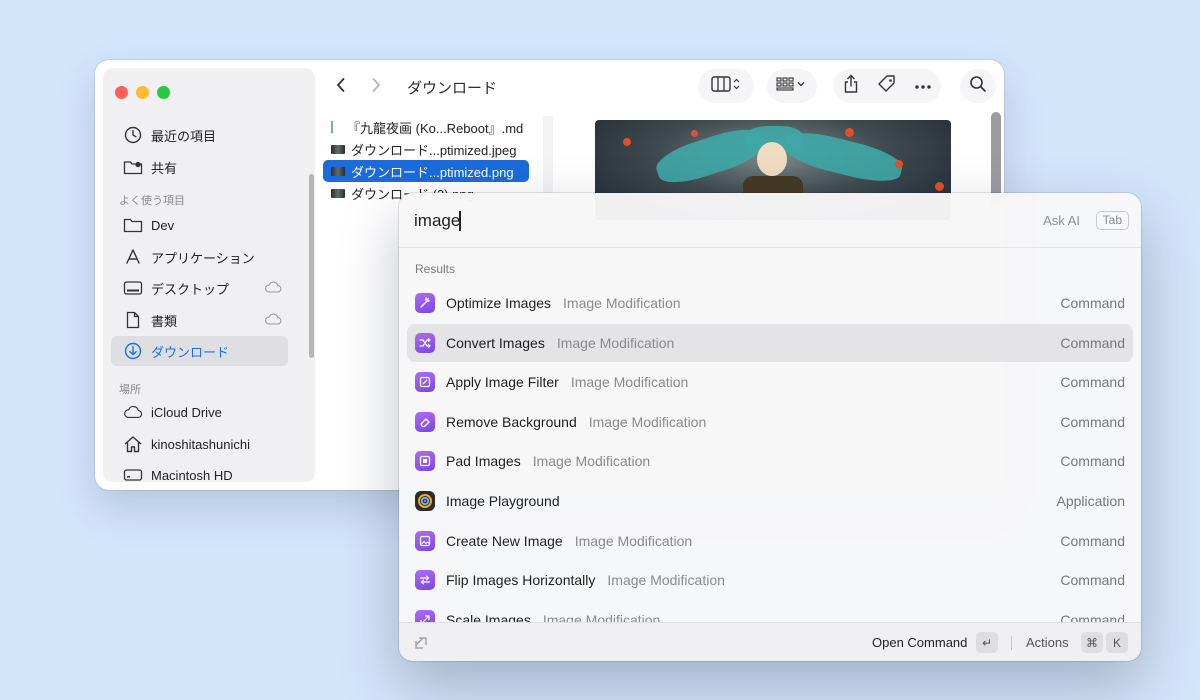 This screenshot has height=700, width=1200. I want to click on view-mode-button, so click(726, 86).